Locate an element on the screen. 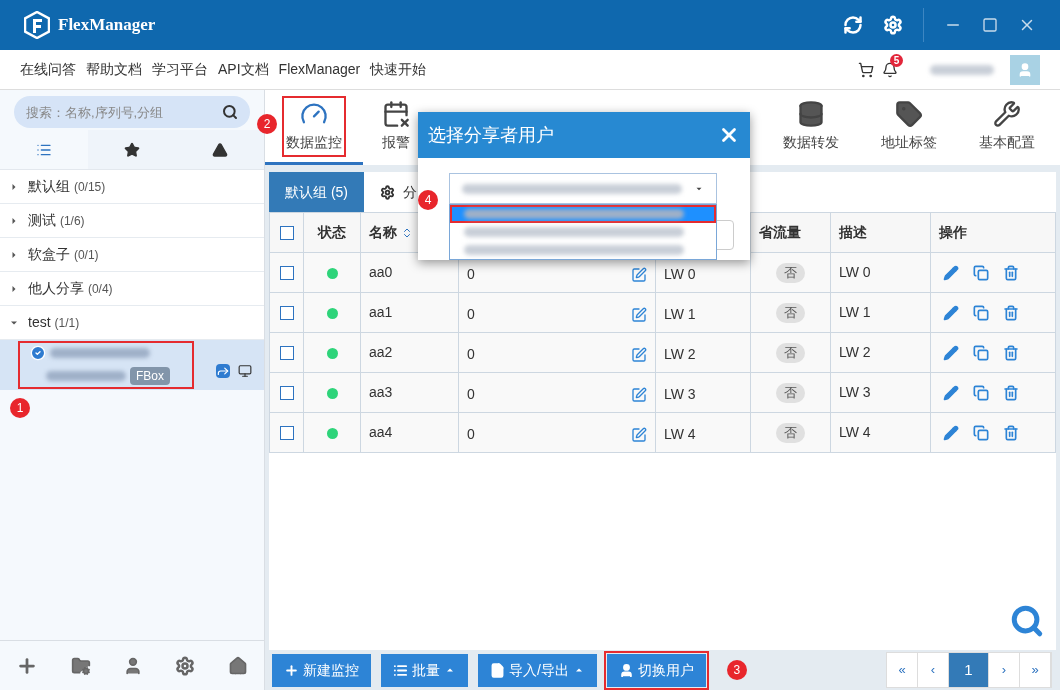 This screenshot has height=690, width=1060. gear-icon is located at coordinates (387, 192).